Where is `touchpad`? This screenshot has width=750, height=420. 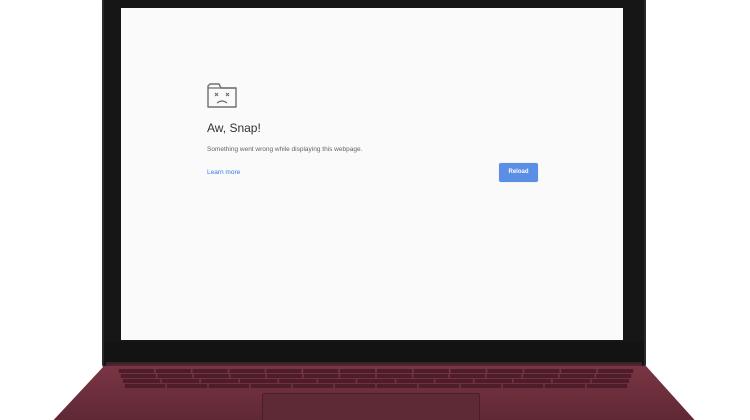 touchpad is located at coordinates (371, 406).